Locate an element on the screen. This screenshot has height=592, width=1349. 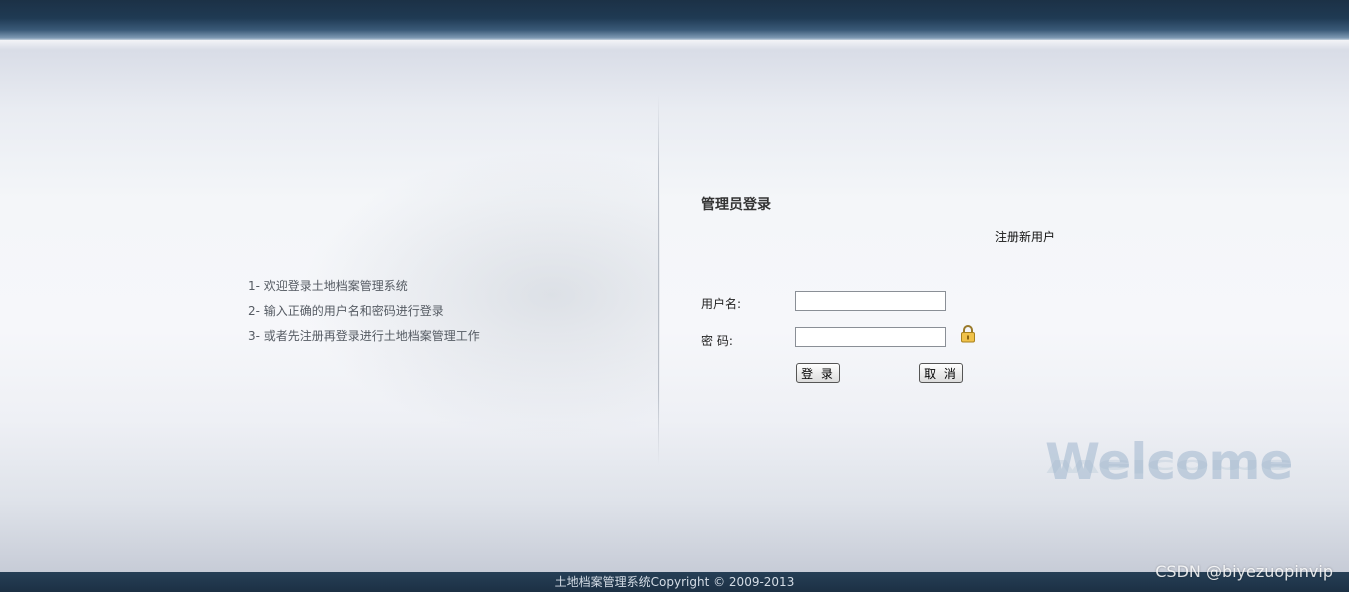
username-input is located at coordinates (870, 301).